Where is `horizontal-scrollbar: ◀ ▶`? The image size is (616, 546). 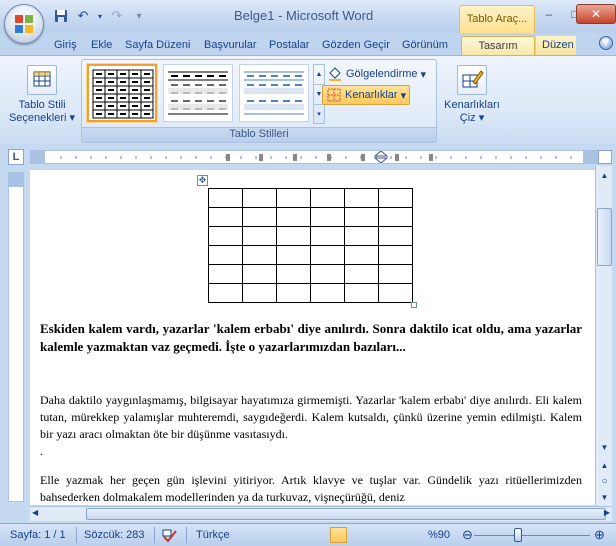
horizontal-scrollbar: ◀ ▶ is located at coordinates (321, 513).